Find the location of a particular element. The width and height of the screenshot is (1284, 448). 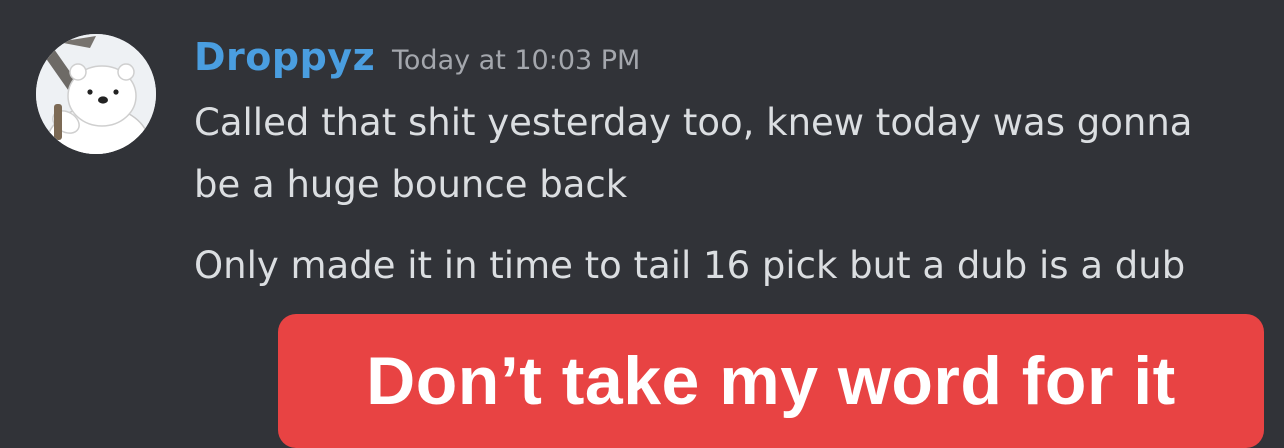

user-avatar is located at coordinates (96, 94).